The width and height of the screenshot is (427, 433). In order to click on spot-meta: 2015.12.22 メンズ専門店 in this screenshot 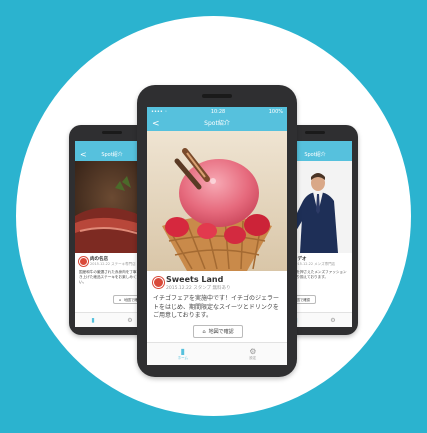, I will do `click(314, 264)`.